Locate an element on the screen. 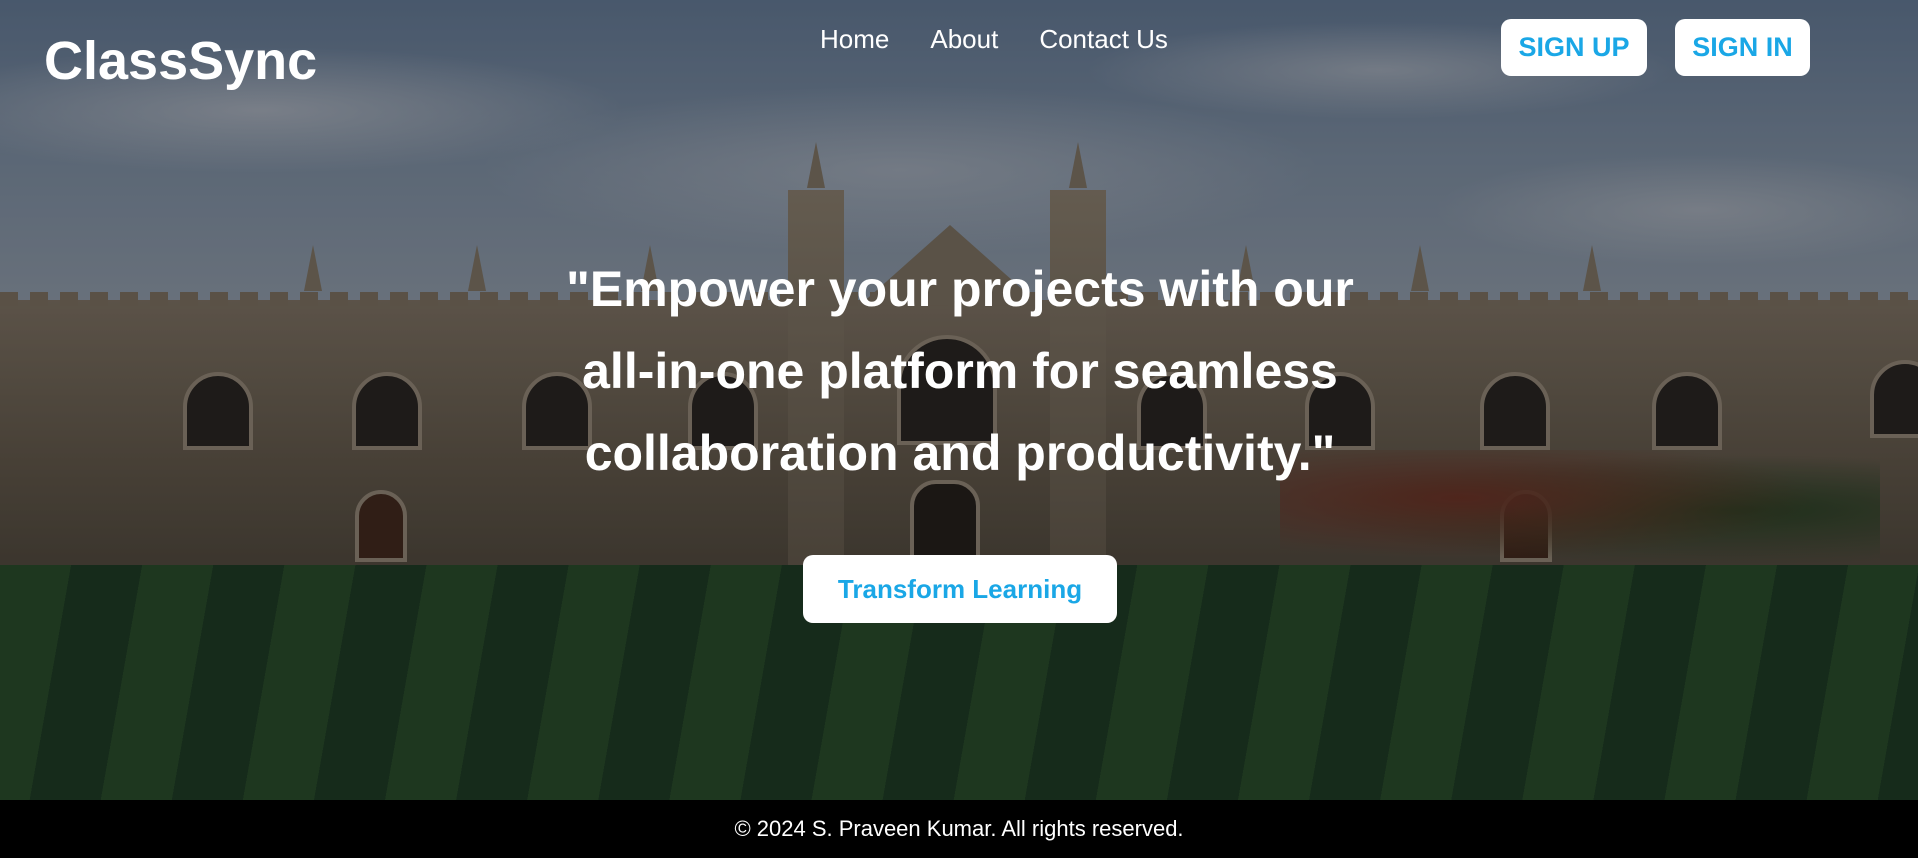 This screenshot has width=1918, height=858. transform-learning-button: Transform Learning is located at coordinates (960, 589).